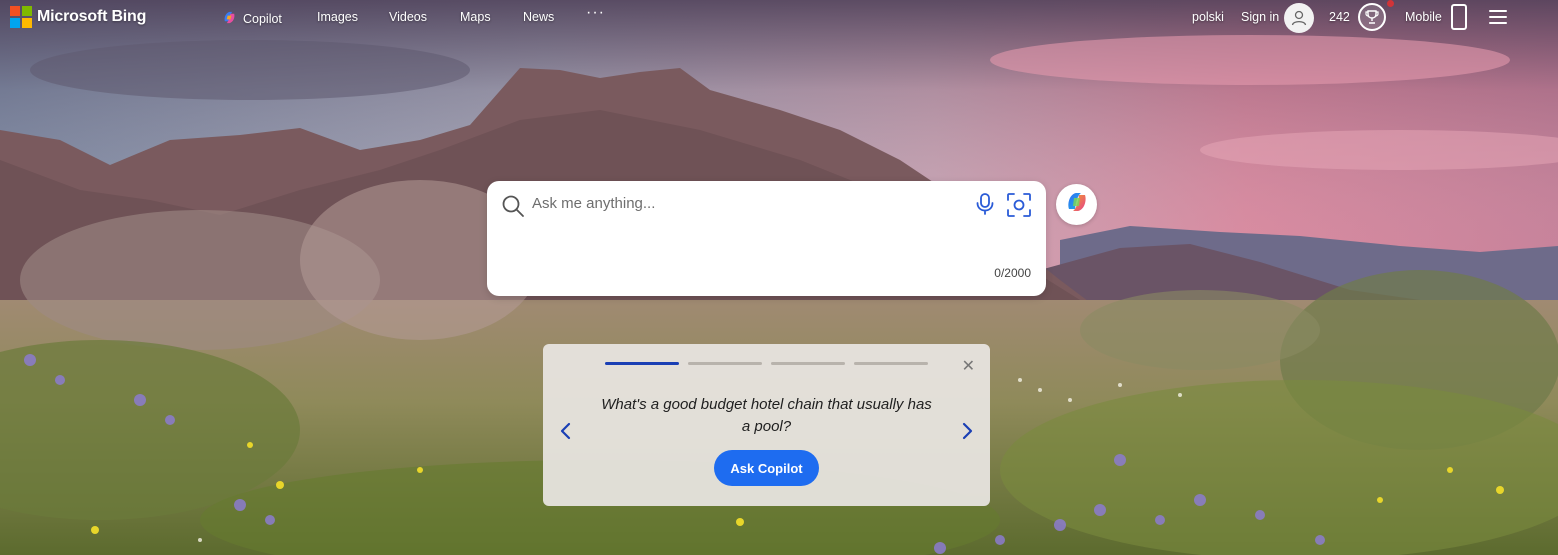  What do you see at coordinates (1299, 18) in the screenshot?
I see `user-avatar-icon` at bounding box center [1299, 18].